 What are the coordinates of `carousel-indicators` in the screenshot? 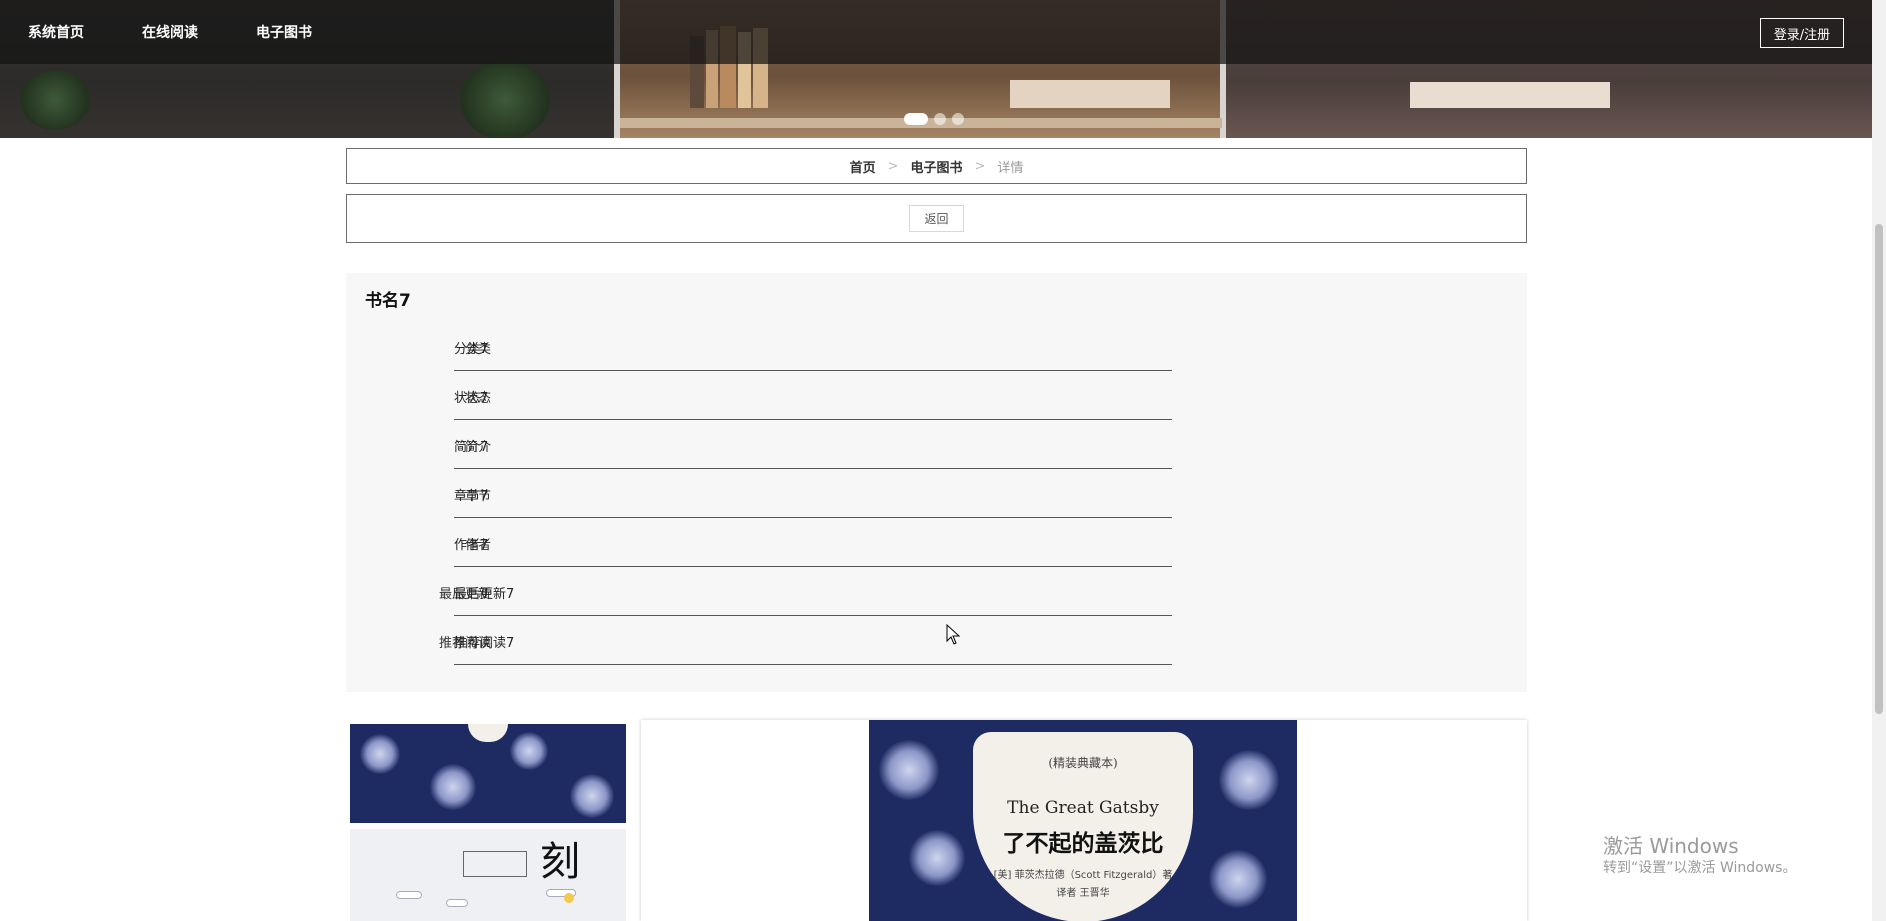 It's located at (934, 119).